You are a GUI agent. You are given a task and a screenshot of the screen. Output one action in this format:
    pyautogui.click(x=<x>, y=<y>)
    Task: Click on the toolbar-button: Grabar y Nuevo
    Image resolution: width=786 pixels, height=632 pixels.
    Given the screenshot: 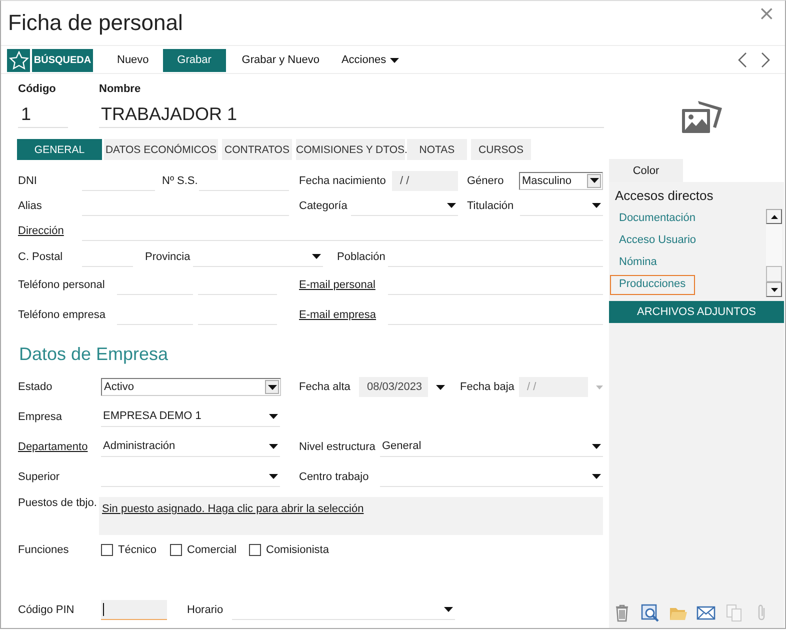 What is the action you would take?
    pyautogui.click(x=281, y=60)
    